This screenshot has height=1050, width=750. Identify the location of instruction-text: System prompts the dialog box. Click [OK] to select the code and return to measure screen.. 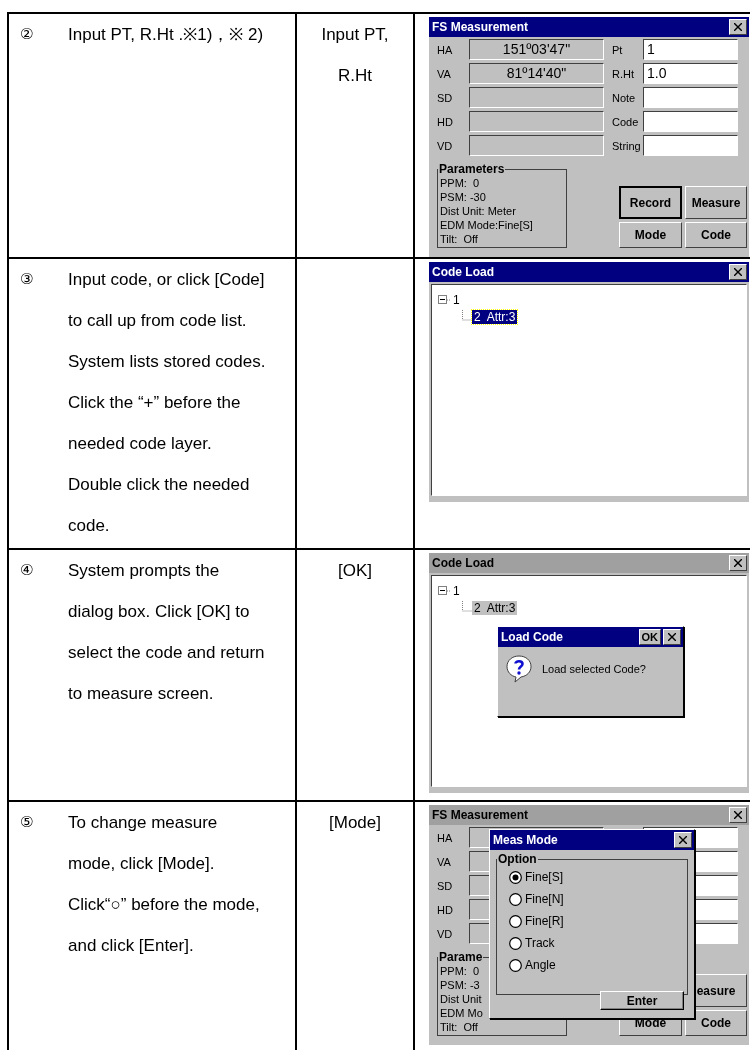
(167, 632).